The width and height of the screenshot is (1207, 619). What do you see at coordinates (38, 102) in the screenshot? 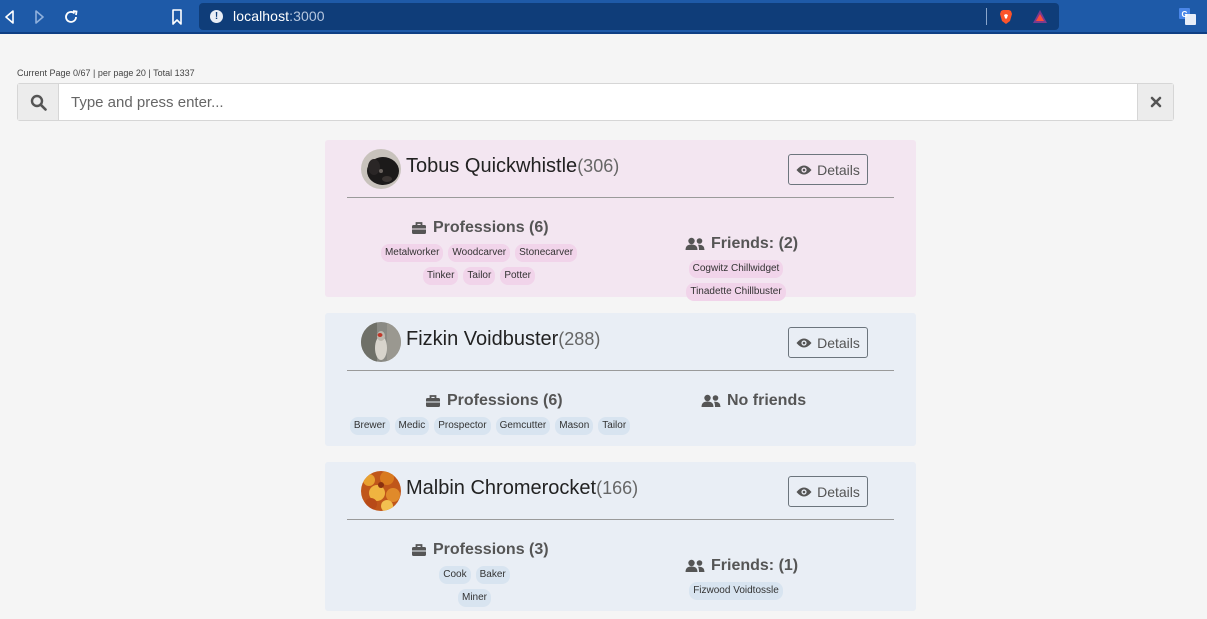
I see `search-icon` at bounding box center [38, 102].